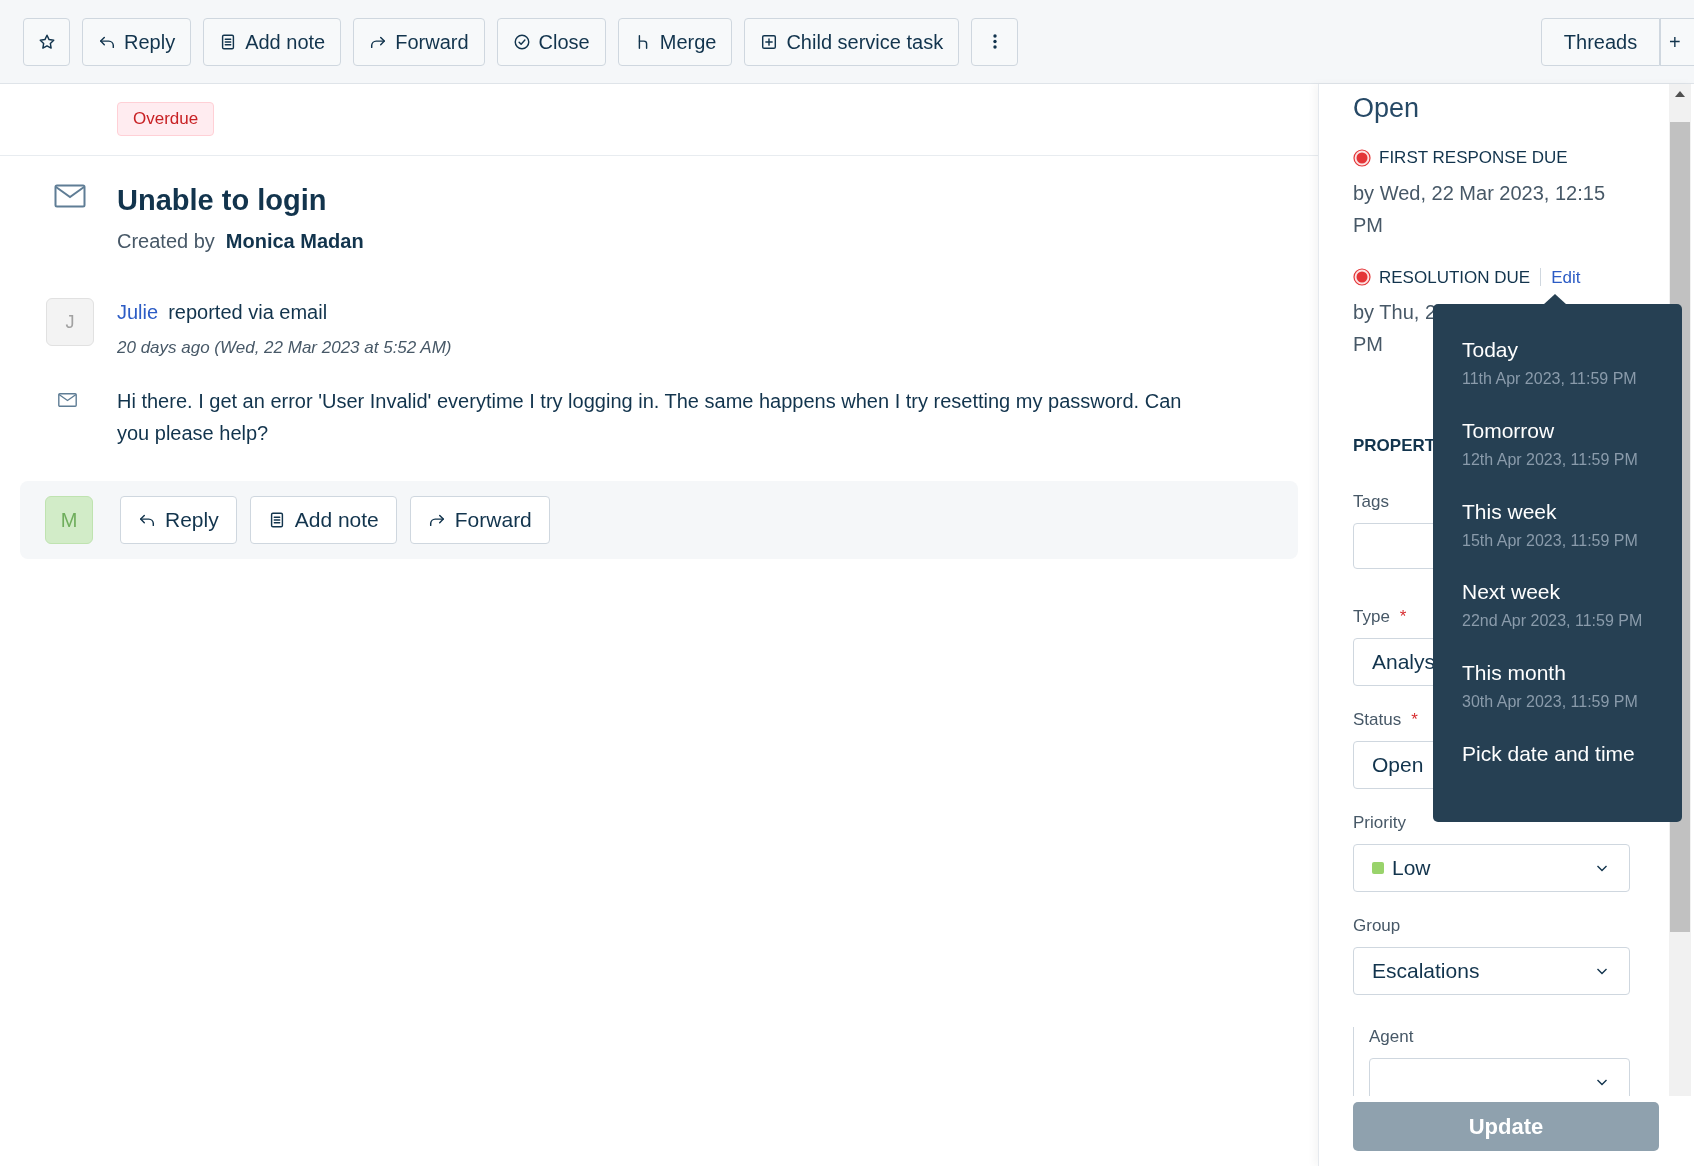 Image resolution: width=1694 pixels, height=1166 pixels. What do you see at coordinates (1572, 458) in the screenshot?
I see `menu-item: Tomorrow 12th Apr 2023, 11:59 PM` at bounding box center [1572, 458].